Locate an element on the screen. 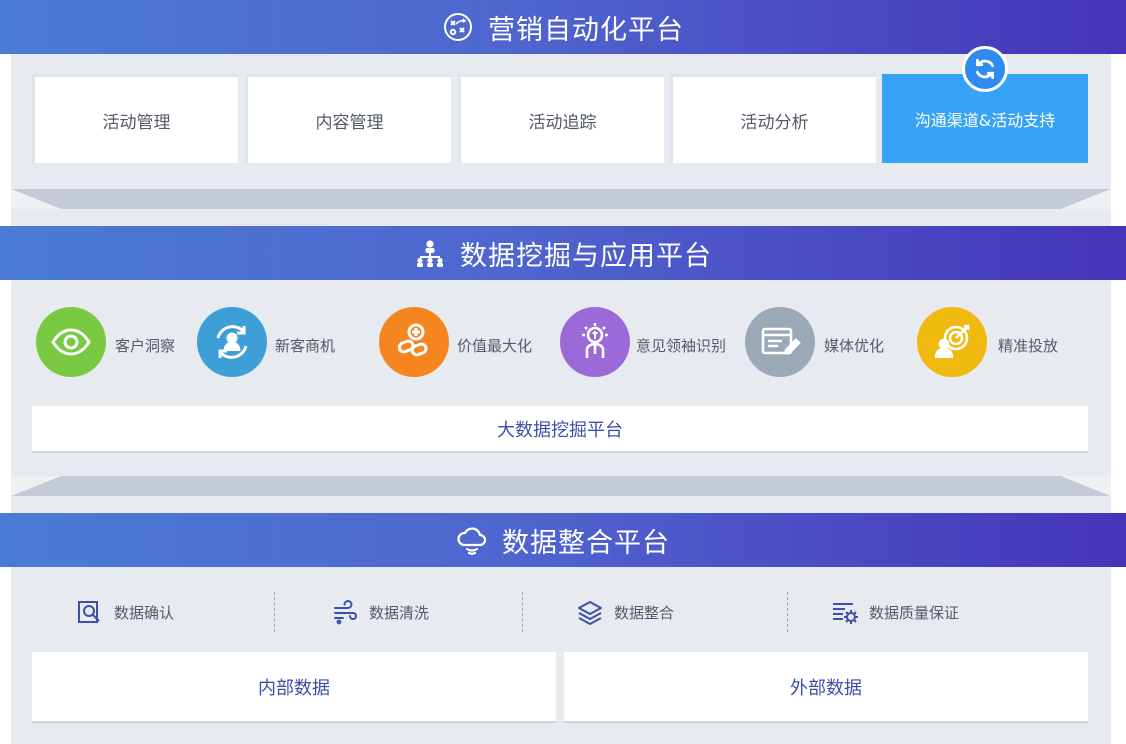 The width and height of the screenshot is (1126, 744). mining-banner: 数据挖掘与应用平台 is located at coordinates (563, 253).